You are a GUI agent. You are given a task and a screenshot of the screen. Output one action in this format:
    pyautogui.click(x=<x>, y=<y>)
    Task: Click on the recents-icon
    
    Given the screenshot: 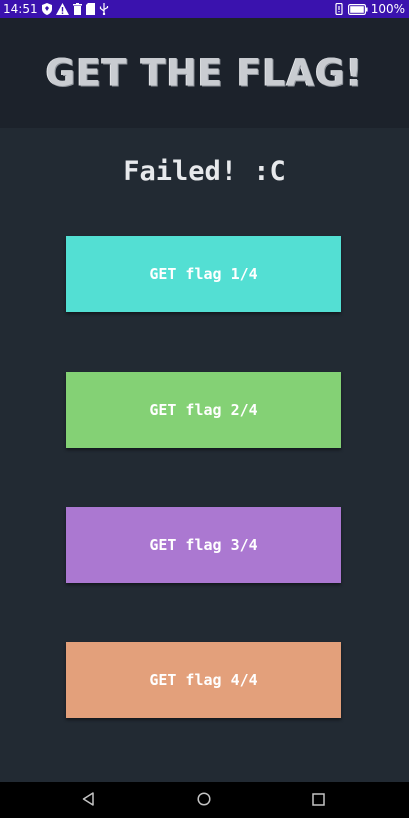 What is the action you would take?
    pyautogui.click(x=318, y=800)
    